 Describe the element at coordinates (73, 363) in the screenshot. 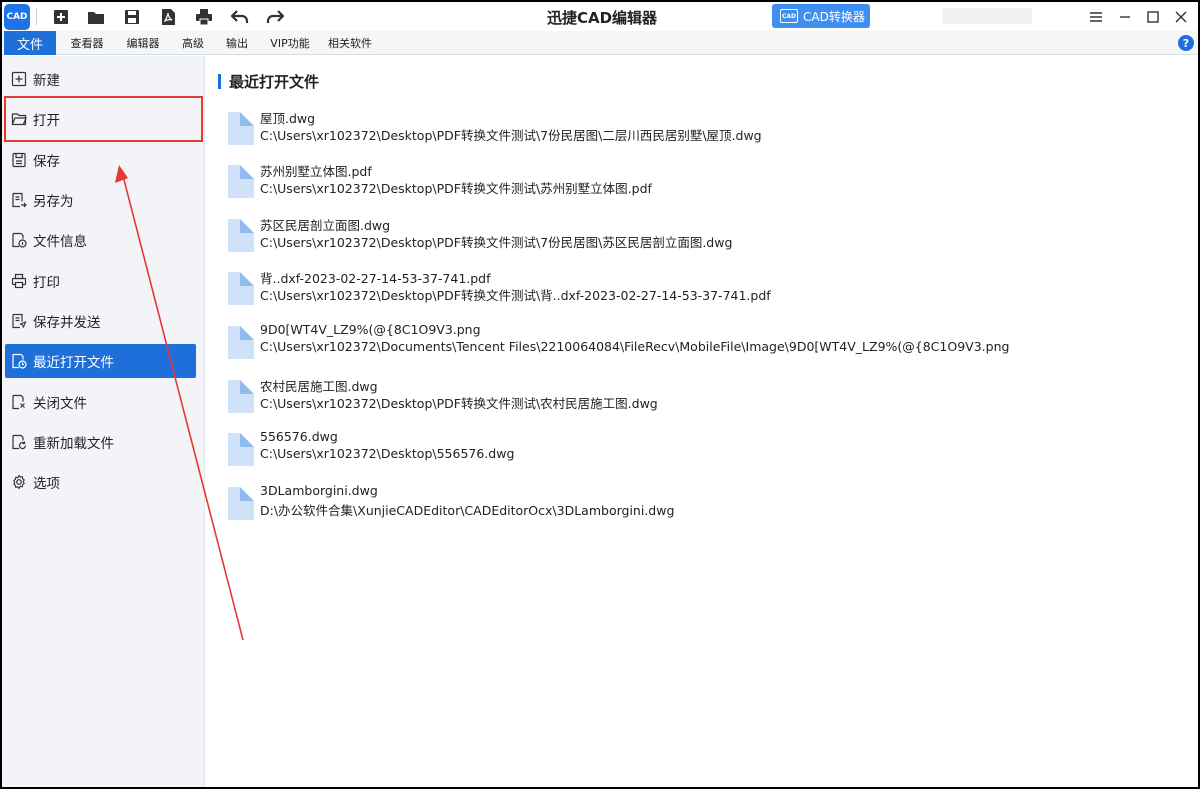

I see `sidebar-item-label: 最近打开文件` at that location.